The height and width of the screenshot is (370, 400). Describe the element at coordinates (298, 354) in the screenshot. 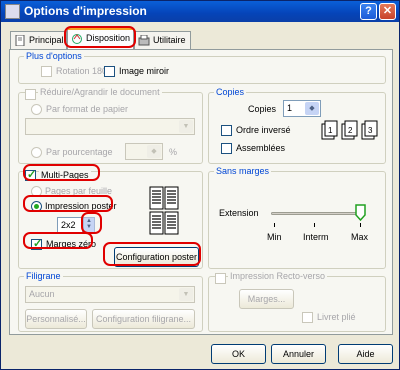

I see `cancel-button: Annuler` at that location.